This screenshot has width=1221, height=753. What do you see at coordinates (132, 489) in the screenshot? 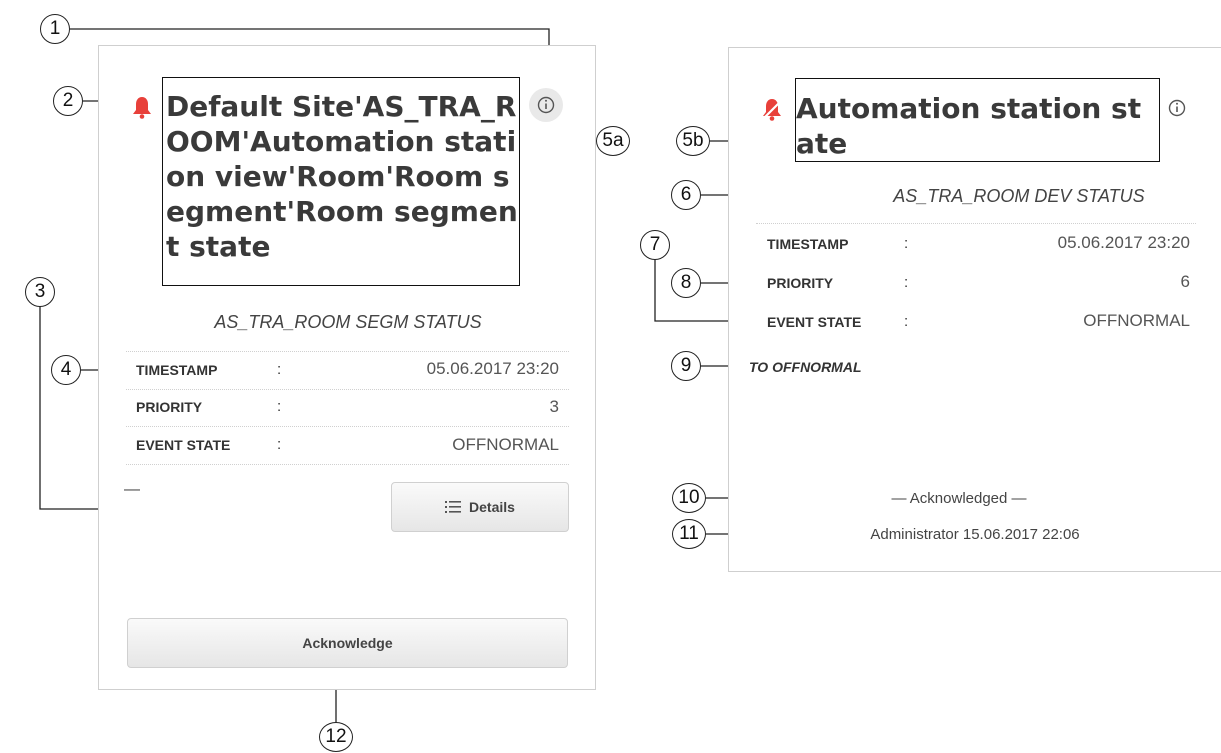
I see `transition-placeholder: —` at bounding box center [132, 489].